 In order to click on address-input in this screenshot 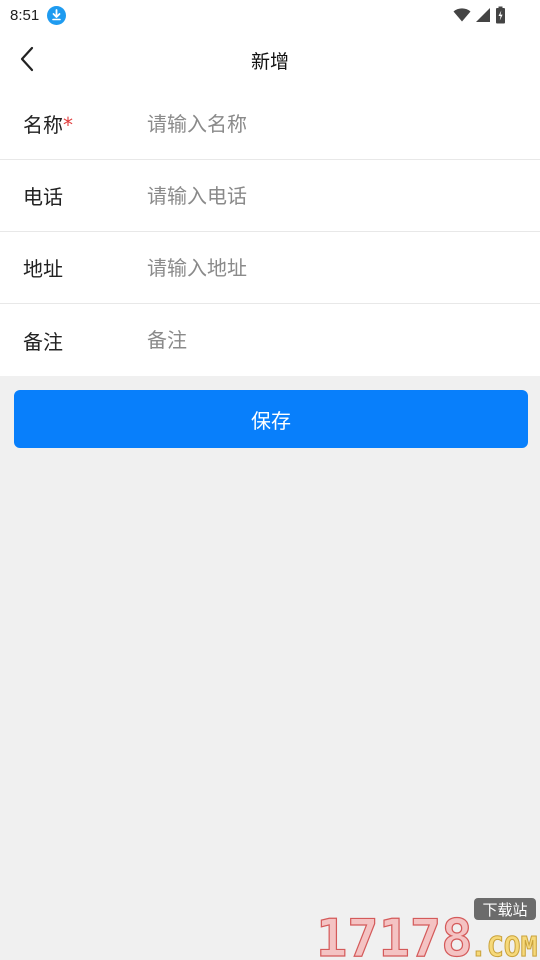, I will do `click(333, 267)`.